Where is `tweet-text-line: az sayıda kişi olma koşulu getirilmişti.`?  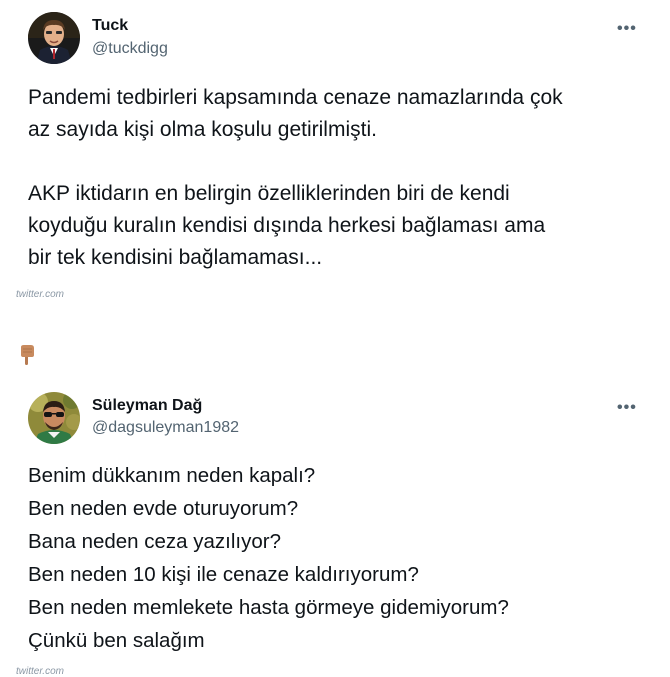 tweet-text-line: az sayıda kişi olma koşulu getirilmişti. is located at coordinates (202, 129).